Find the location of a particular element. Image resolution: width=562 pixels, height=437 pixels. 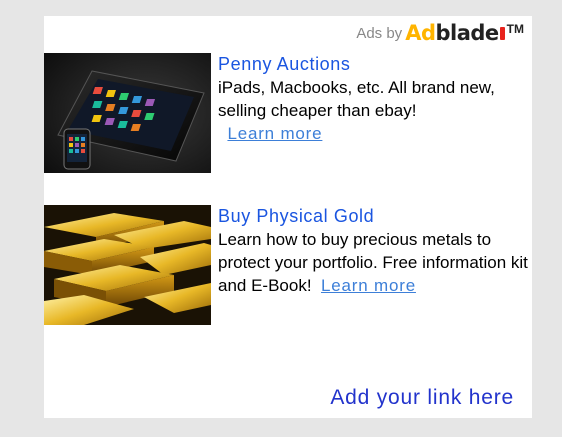

logo-mark-icon is located at coordinates (502, 33).